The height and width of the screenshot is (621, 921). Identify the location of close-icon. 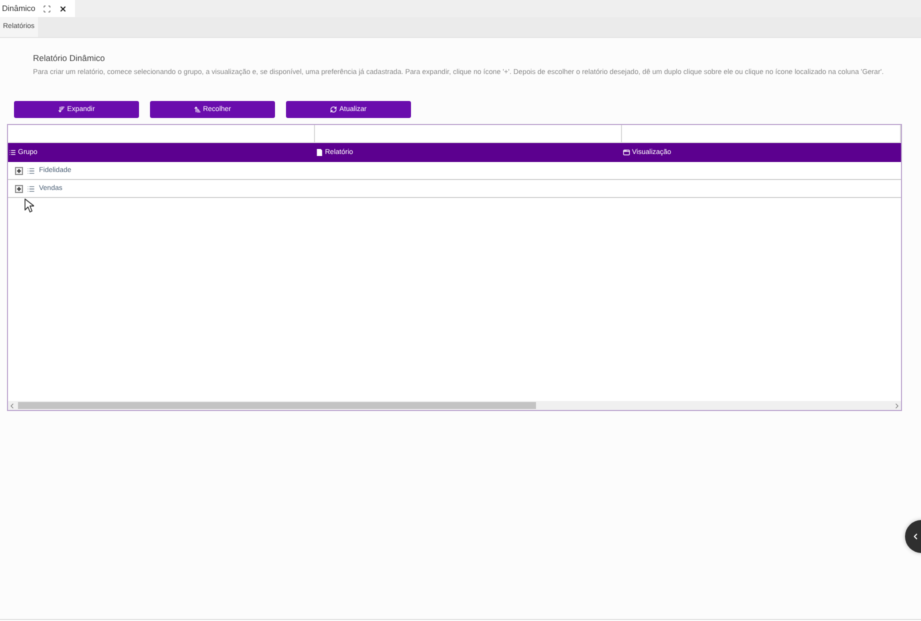
(63, 8).